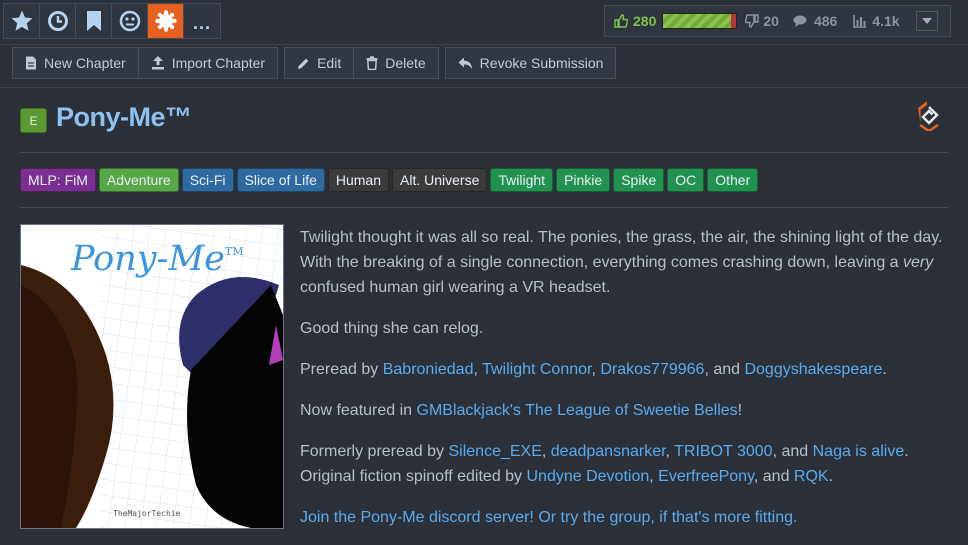 This screenshot has height=545, width=968. I want to click on story-title: Pony-Me™, so click(124, 117).